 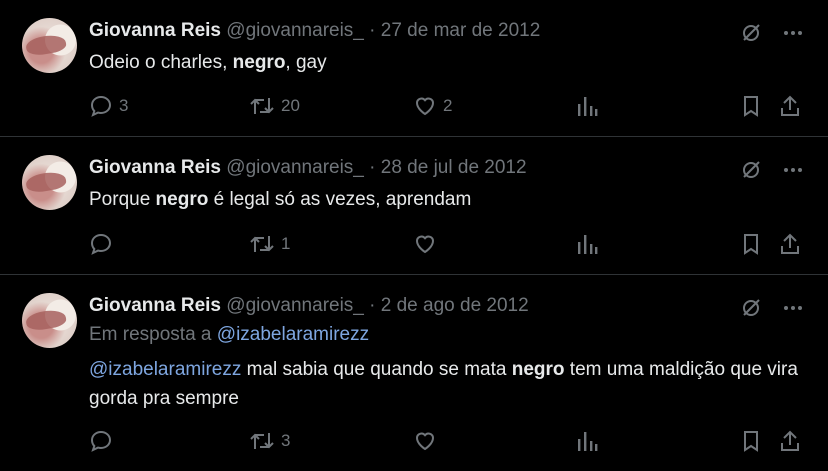 I want to click on like-count: 2, so click(x=448, y=105).